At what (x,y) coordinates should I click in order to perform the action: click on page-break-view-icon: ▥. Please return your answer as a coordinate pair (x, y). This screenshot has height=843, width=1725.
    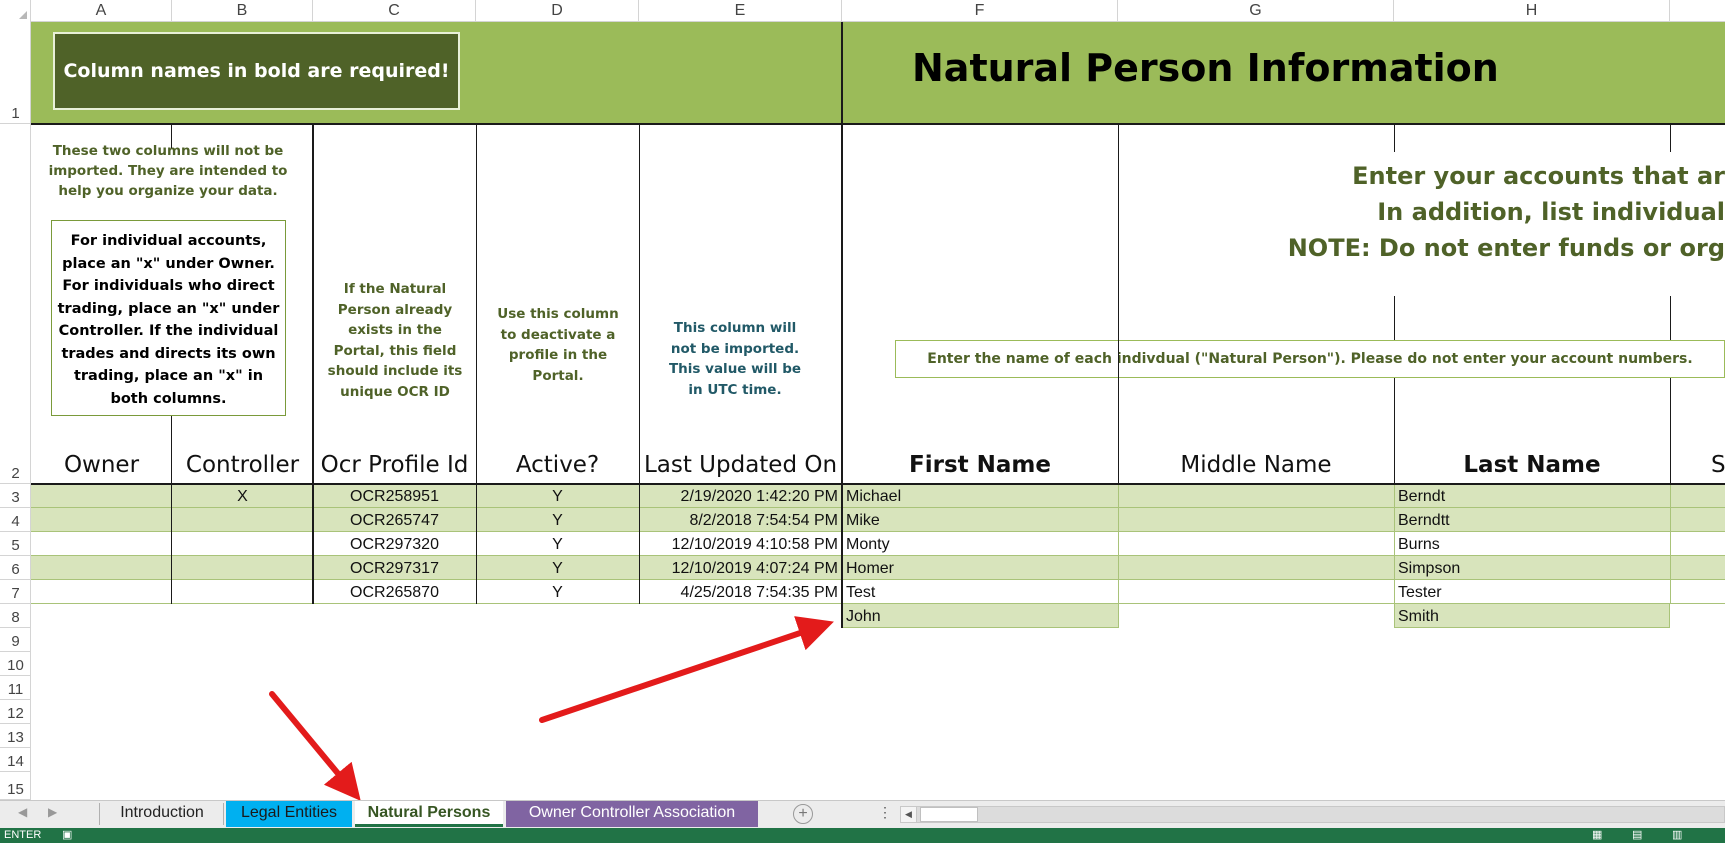
    Looking at the image, I should click on (1677, 834).